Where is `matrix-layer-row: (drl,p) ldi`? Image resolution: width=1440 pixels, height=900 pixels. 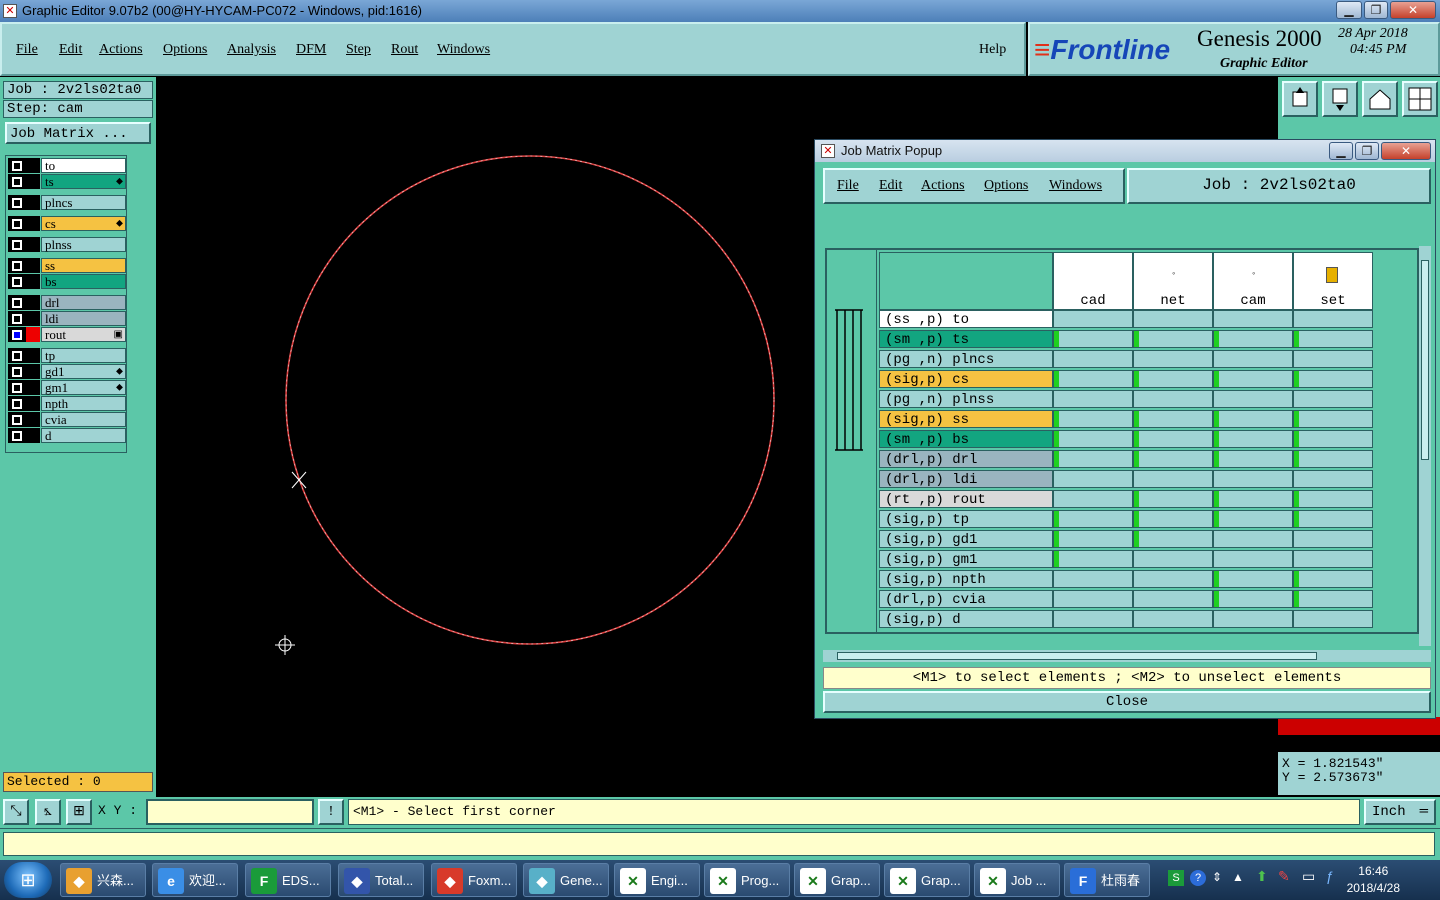
matrix-layer-row: (drl,p) ldi is located at coordinates (966, 479).